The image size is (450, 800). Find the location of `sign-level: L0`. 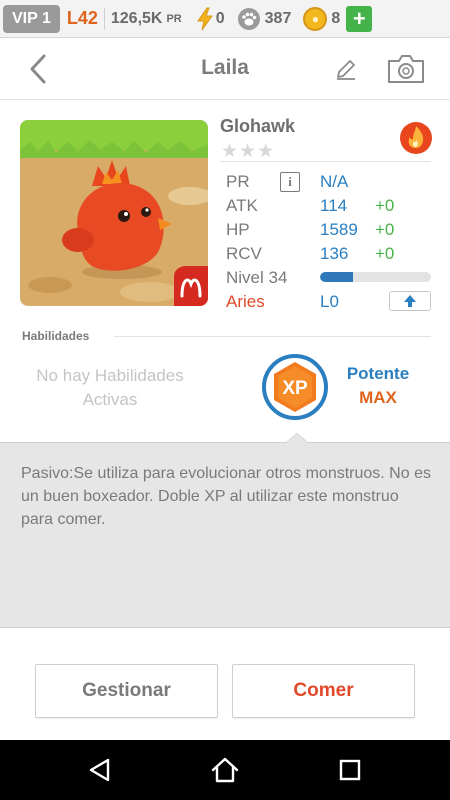

sign-level: L0 is located at coordinates (329, 301).